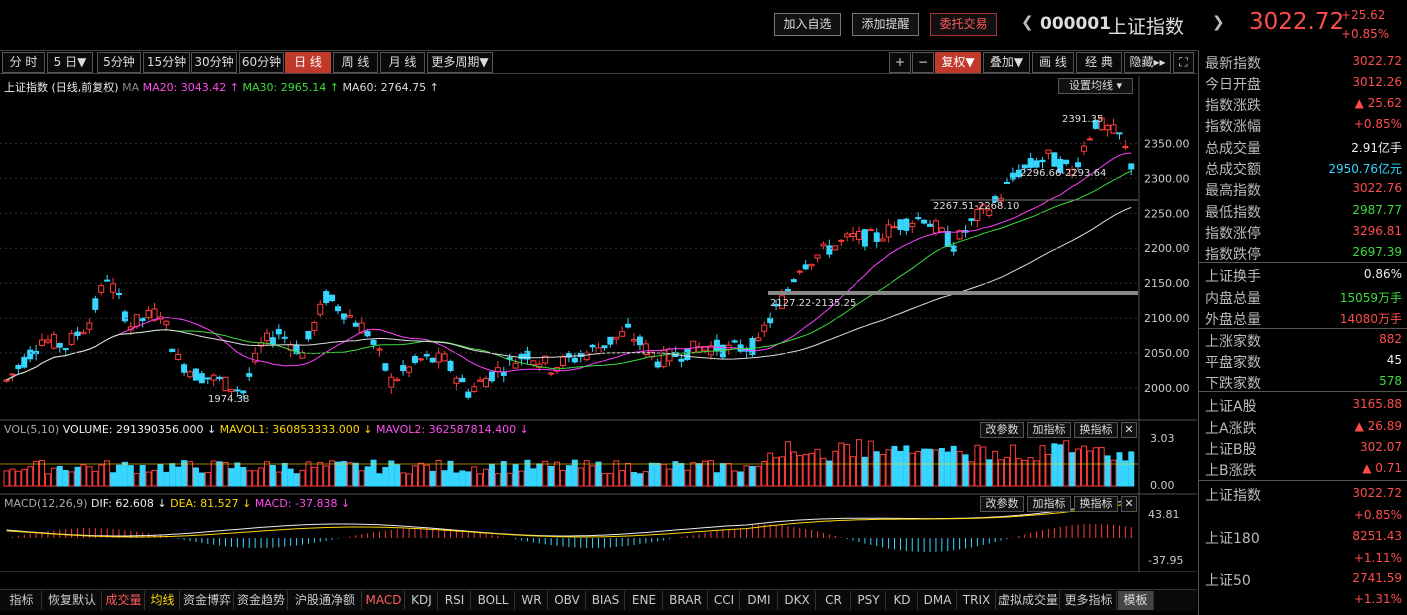  What do you see at coordinates (207, 600) in the screenshot?
I see `indicator-tab-4: 资金博弈` at bounding box center [207, 600].